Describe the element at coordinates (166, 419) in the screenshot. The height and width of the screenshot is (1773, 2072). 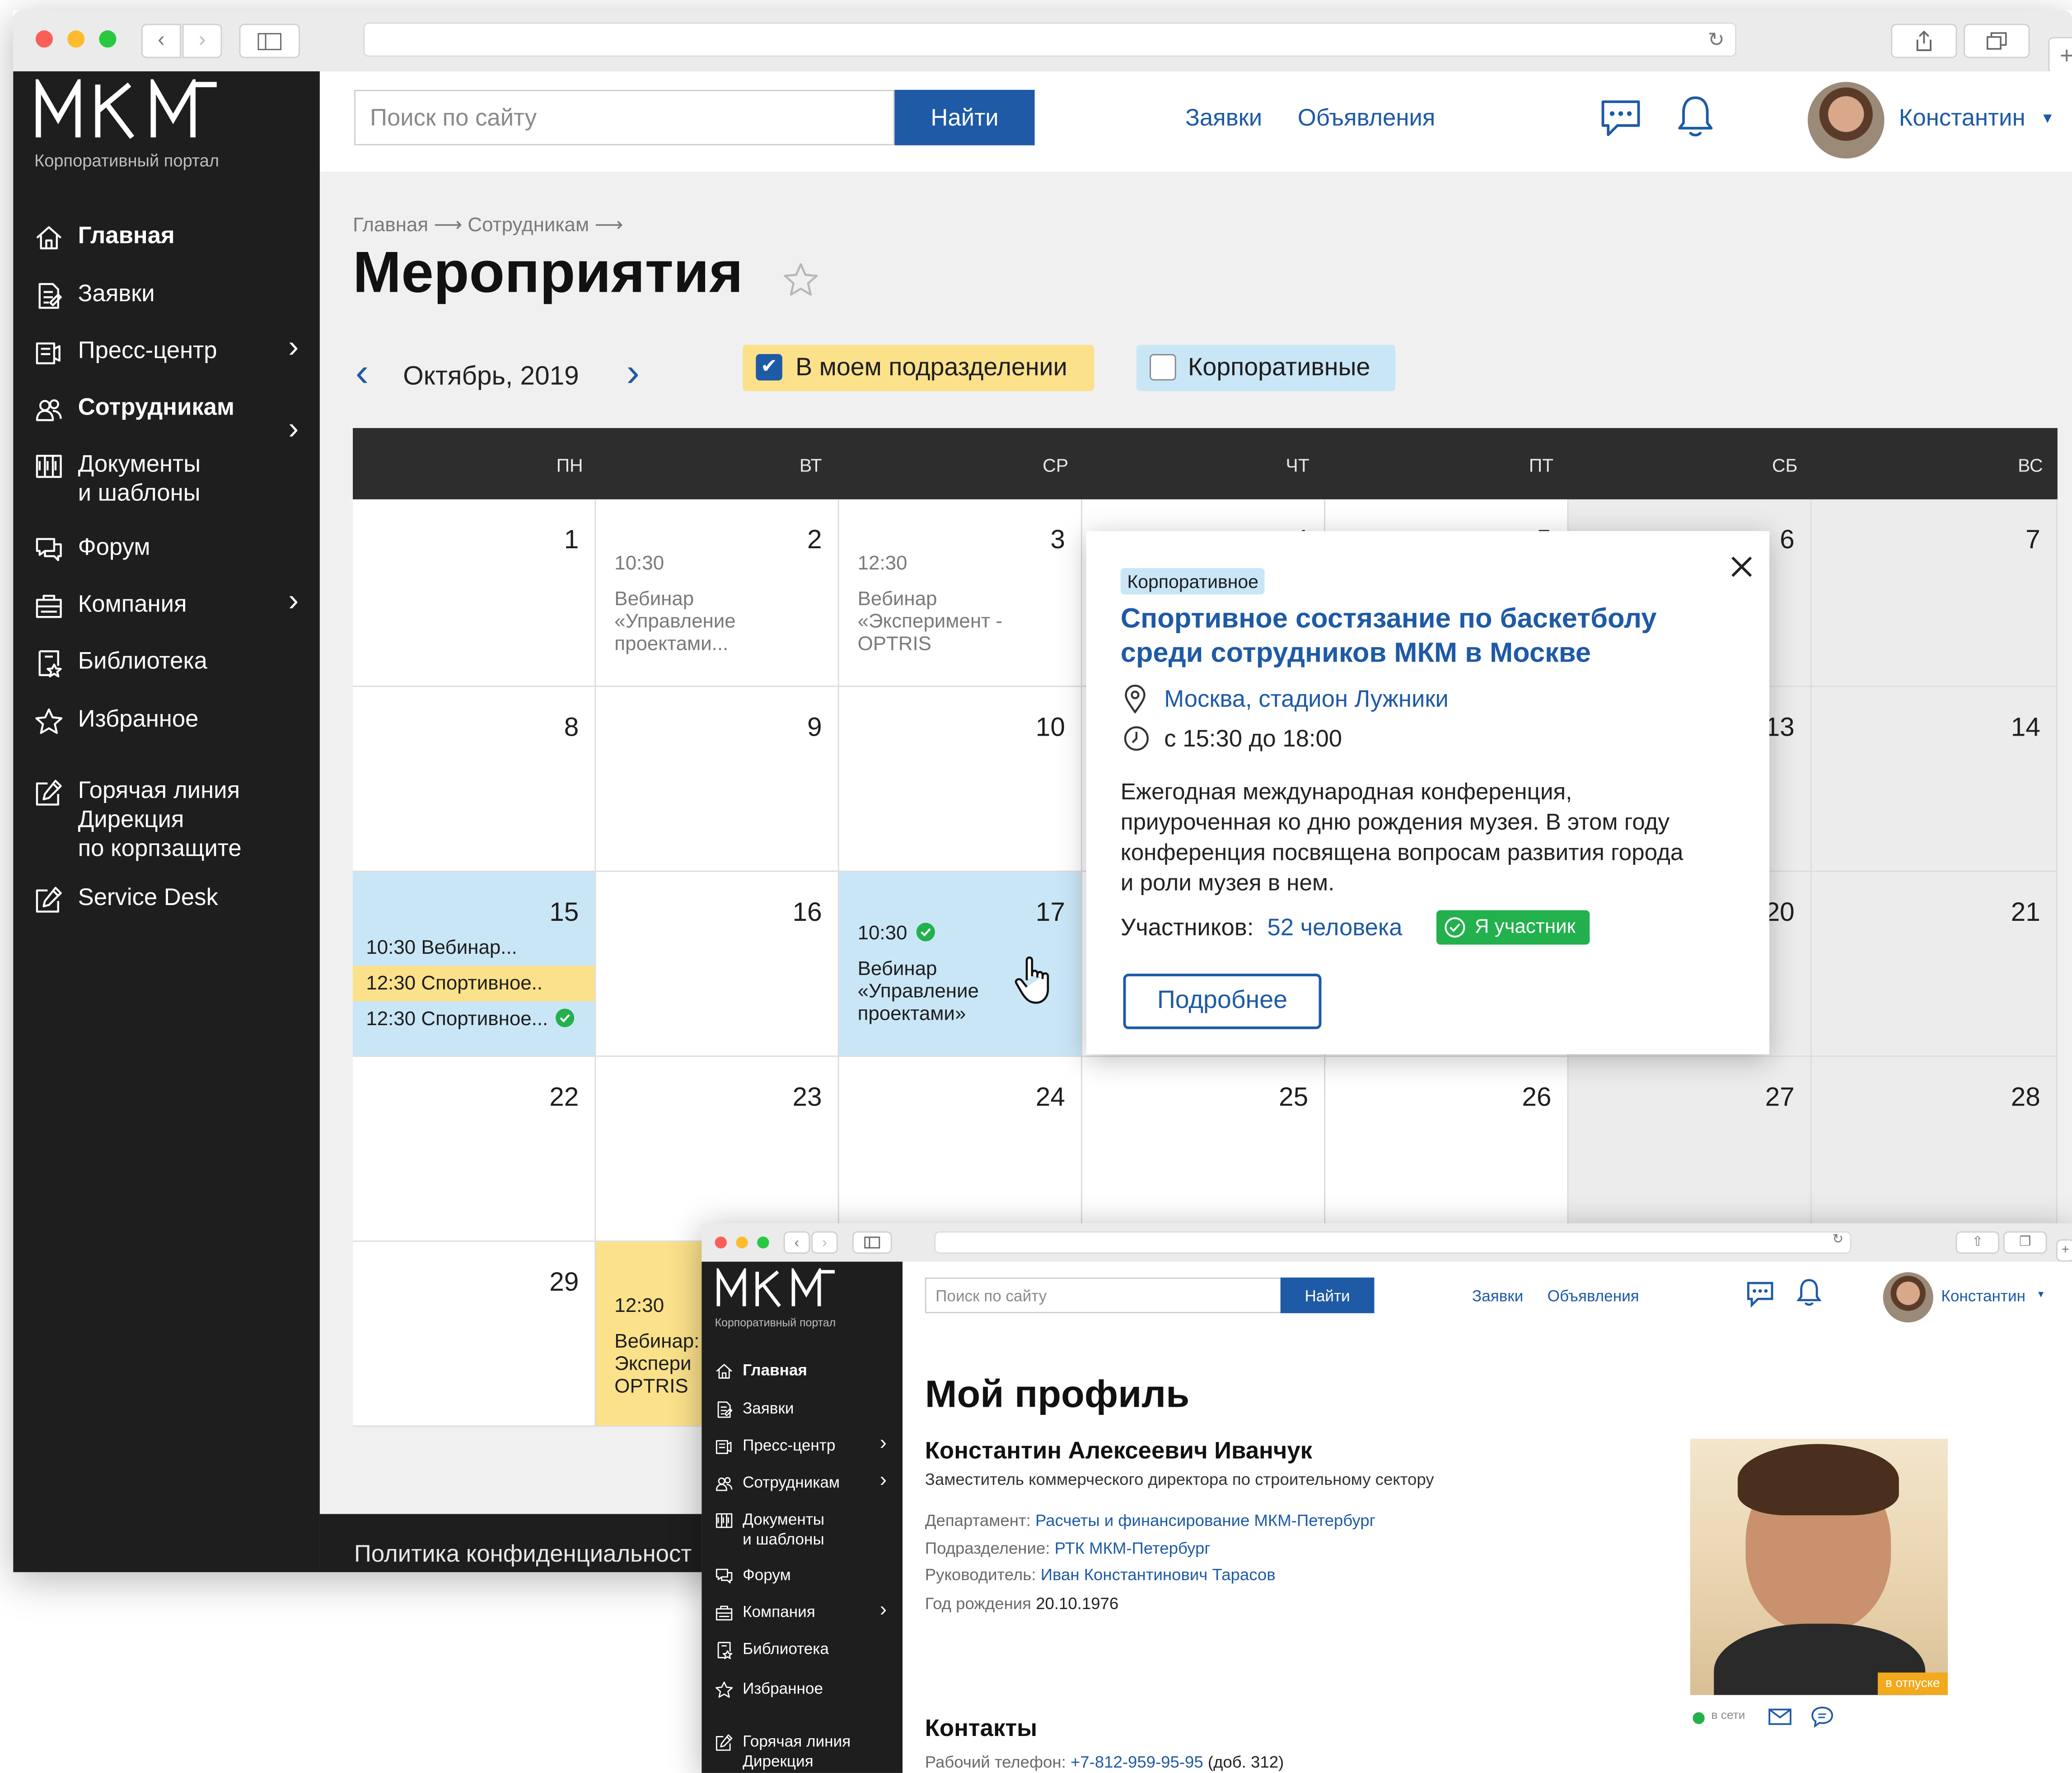
I see `sidebar-item-3: Сотрудникам ›` at that location.